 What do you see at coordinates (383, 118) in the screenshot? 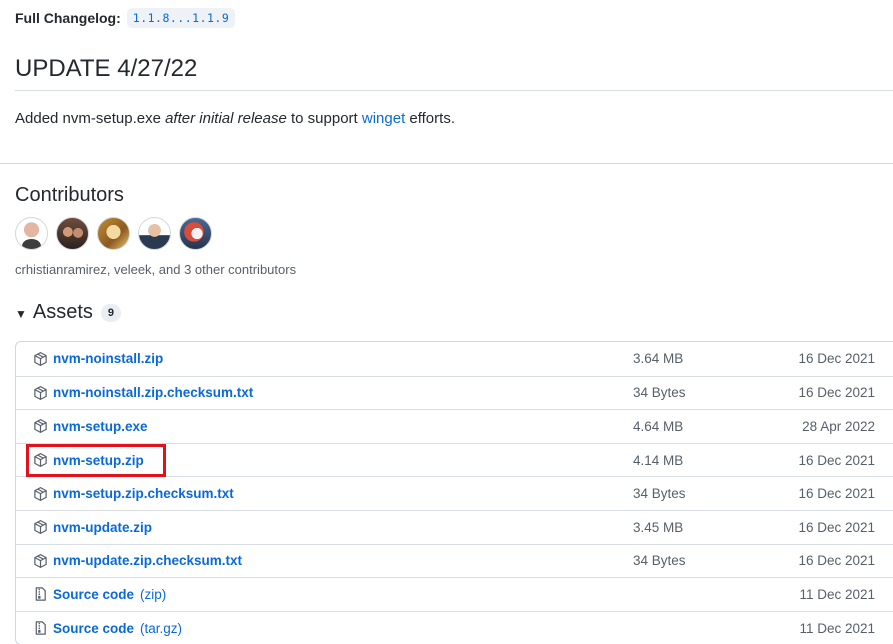
I see `winget-link: winget` at bounding box center [383, 118].